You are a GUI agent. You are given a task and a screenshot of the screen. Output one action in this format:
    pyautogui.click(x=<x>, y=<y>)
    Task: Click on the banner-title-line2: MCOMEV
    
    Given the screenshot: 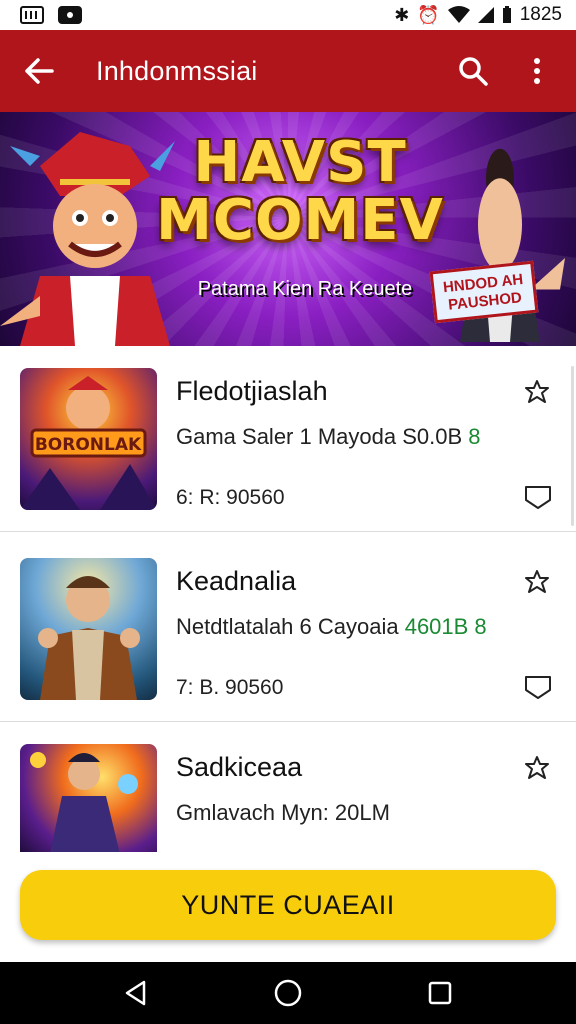 What is the action you would take?
    pyautogui.click(x=300, y=220)
    